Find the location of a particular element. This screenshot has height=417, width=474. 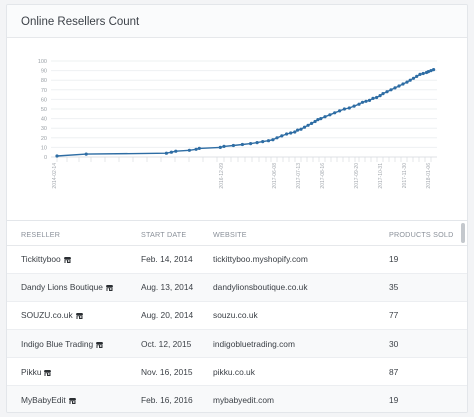

header-website: WEBSITE is located at coordinates (287, 235).